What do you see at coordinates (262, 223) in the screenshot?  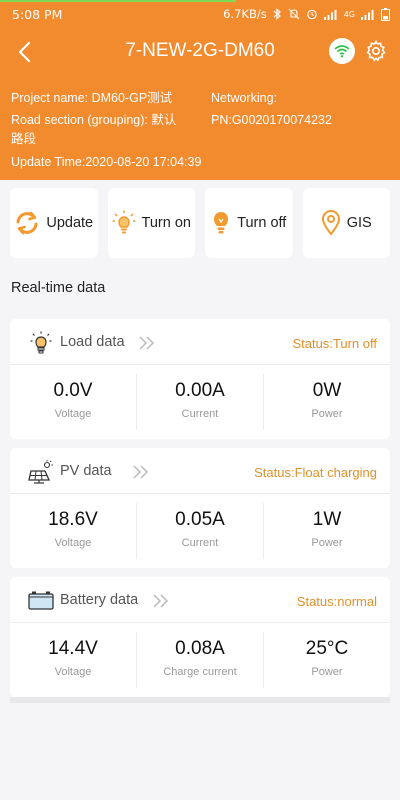 I see `turn-off-button-label: Turn off` at bounding box center [262, 223].